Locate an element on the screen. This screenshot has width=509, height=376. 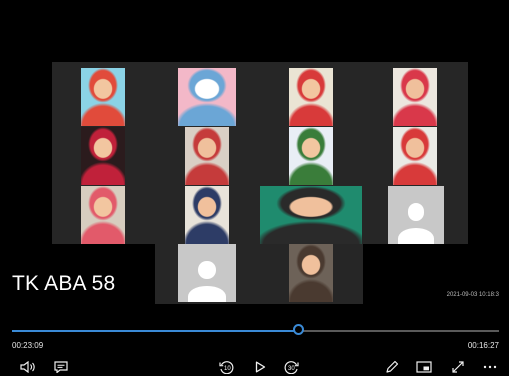
volume-icon is located at coordinates (28, 367).